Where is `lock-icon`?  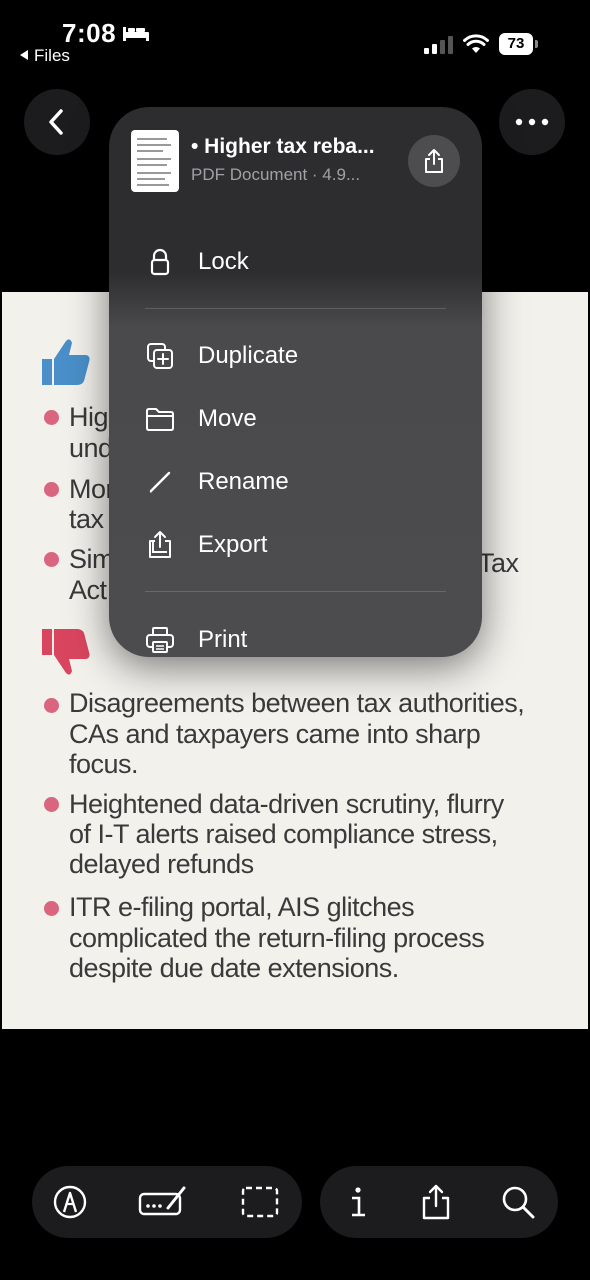
lock-icon is located at coordinates (160, 262).